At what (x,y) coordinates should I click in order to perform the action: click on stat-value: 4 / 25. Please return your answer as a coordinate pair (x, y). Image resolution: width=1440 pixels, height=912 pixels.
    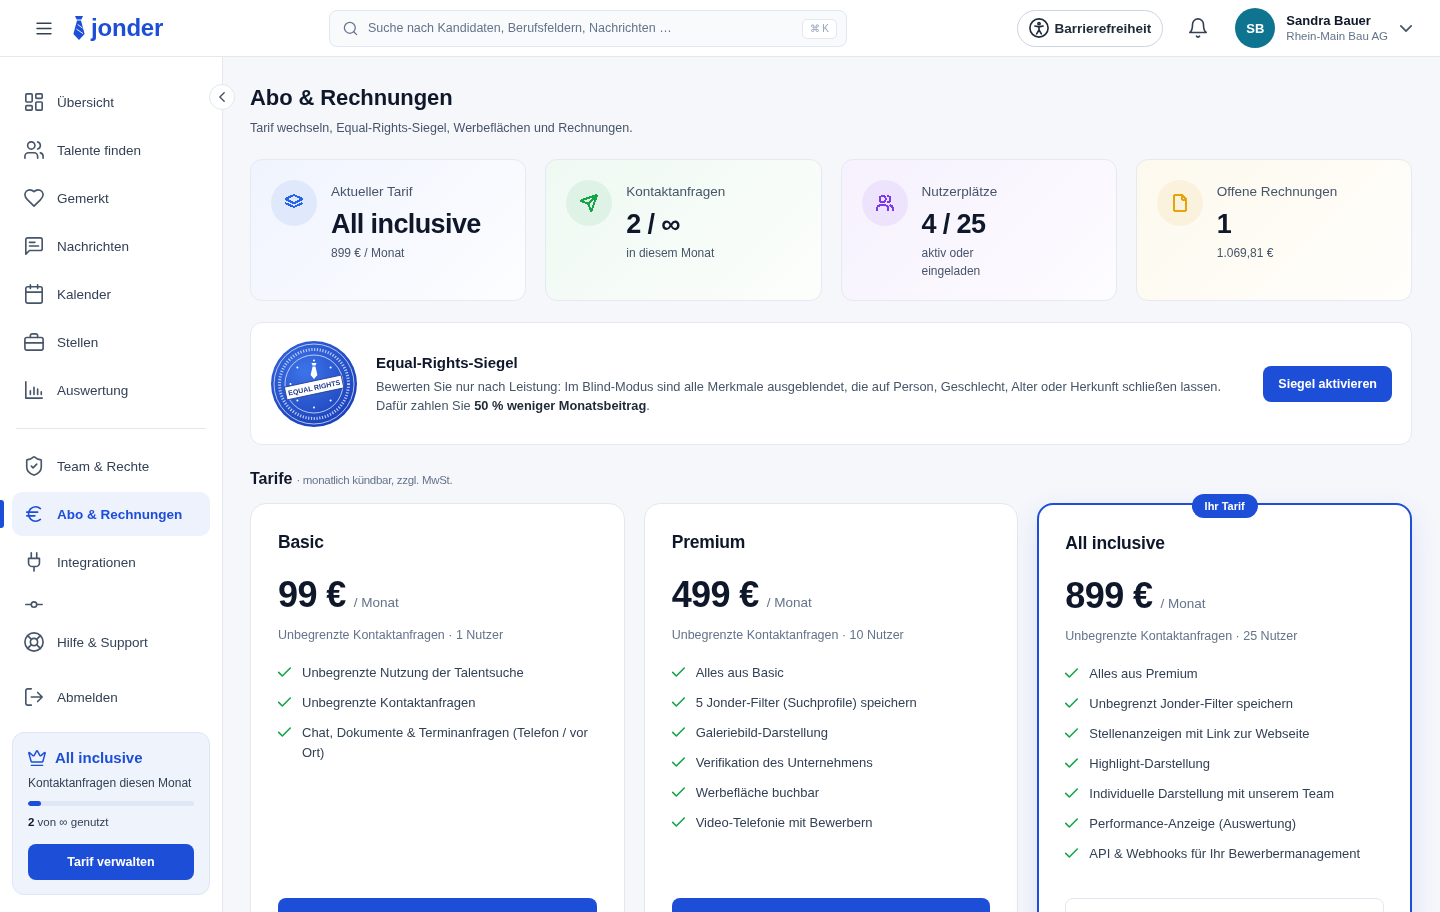
    Looking at the image, I should click on (954, 224).